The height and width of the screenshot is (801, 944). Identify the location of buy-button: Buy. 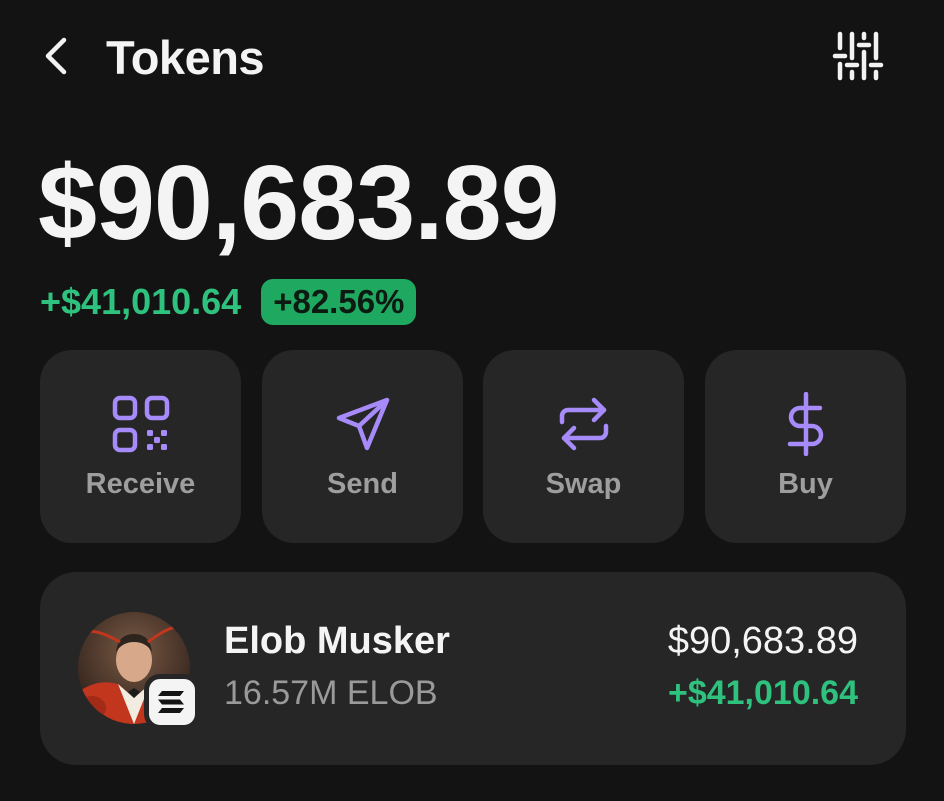
(805, 446).